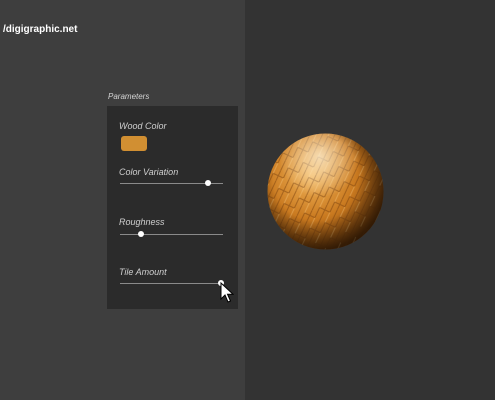 The height and width of the screenshot is (400, 495). I want to click on watermark: /digigraphic.net, so click(40, 29).